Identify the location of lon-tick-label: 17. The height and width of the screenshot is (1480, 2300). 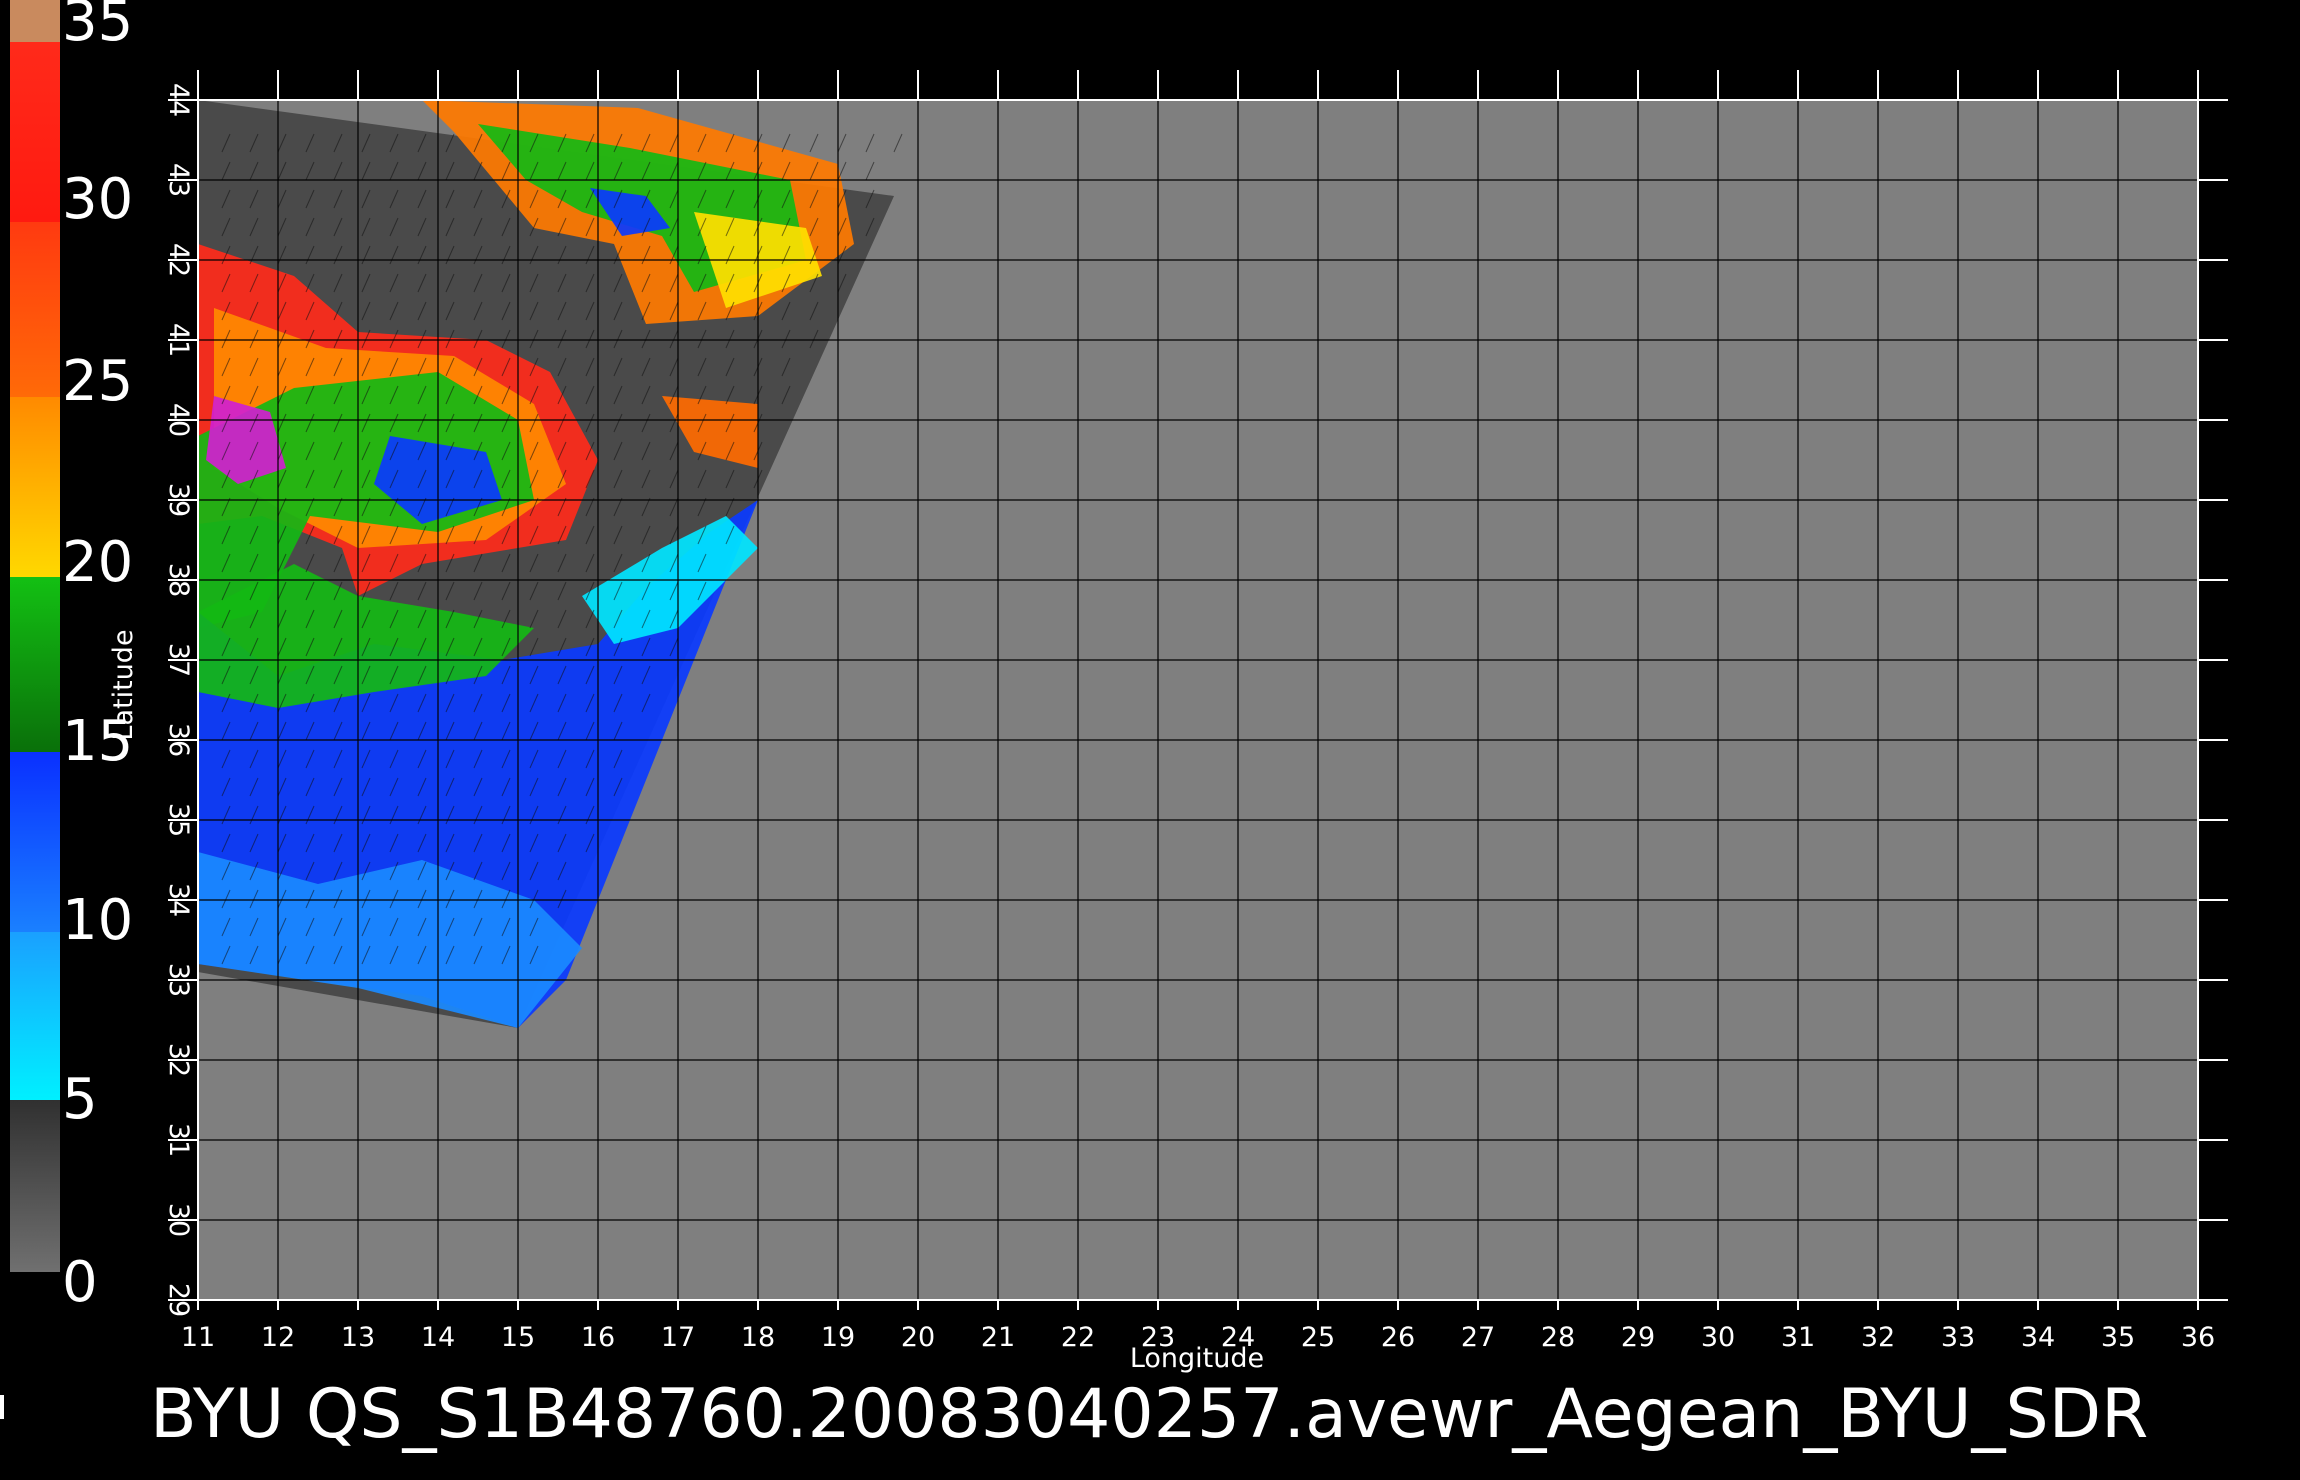
(678, 1337).